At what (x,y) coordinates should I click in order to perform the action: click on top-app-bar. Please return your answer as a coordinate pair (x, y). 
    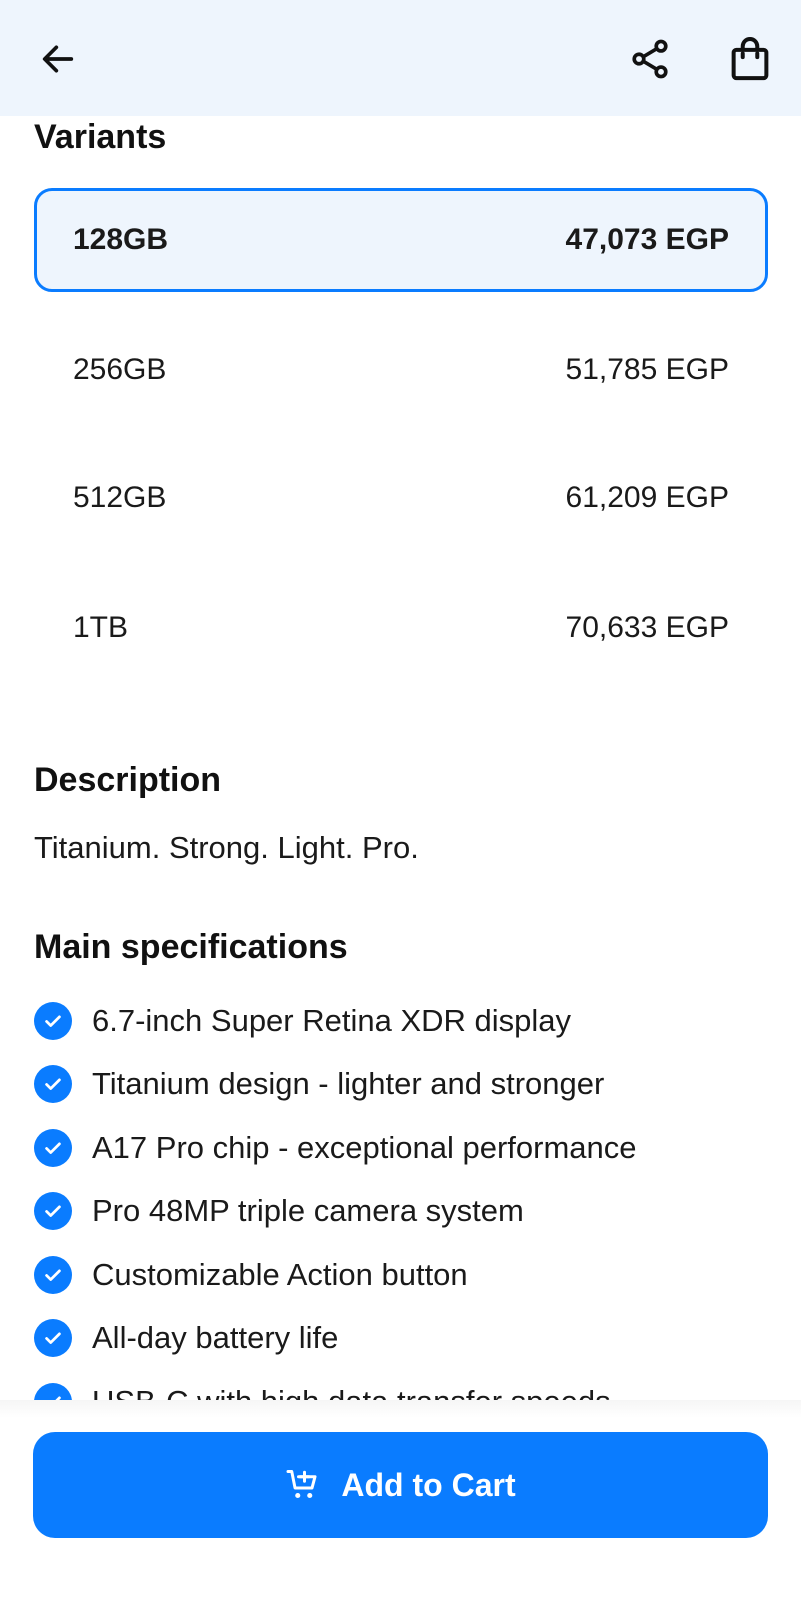
    Looking at the image, I should click on (400, 58).